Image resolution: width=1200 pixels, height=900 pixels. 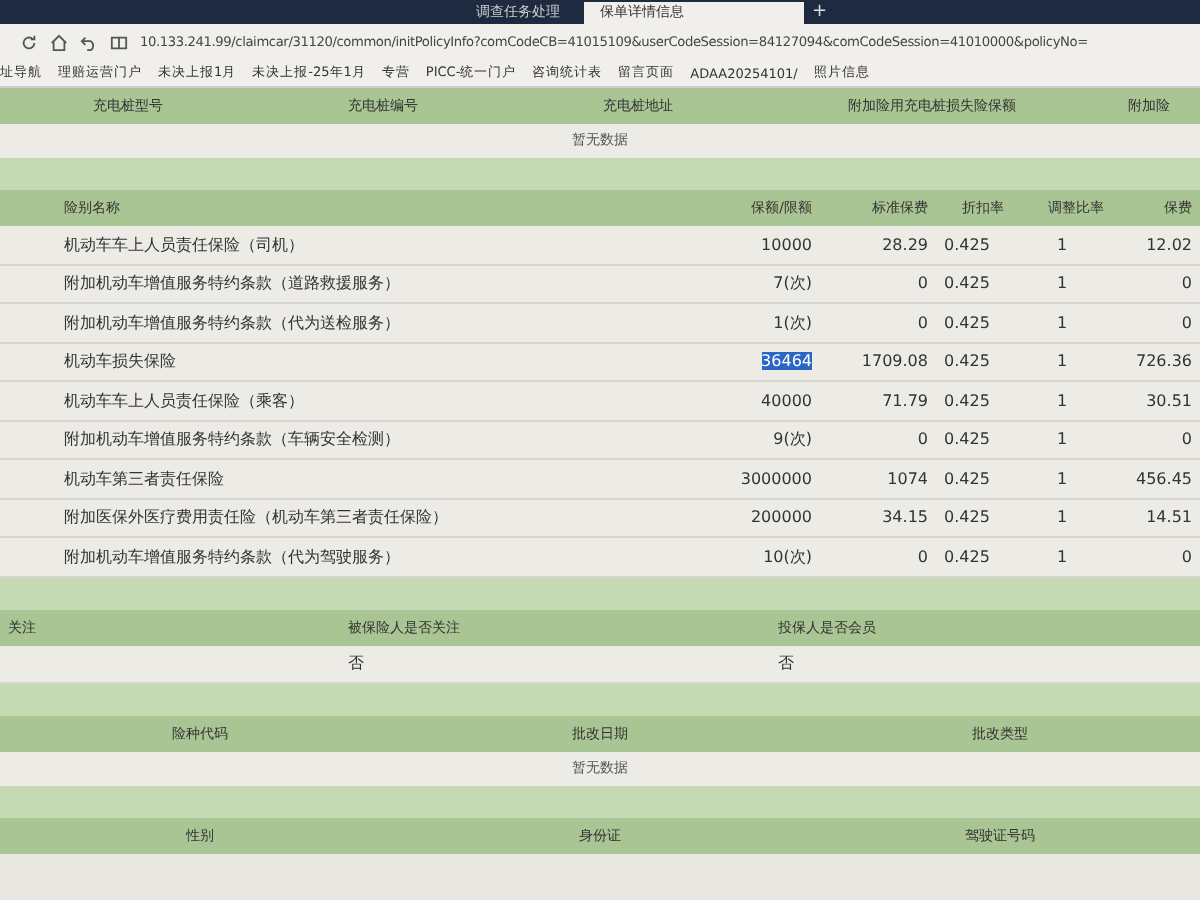 I want to click on table-cell-text: 附加医保外医疗费用责任险（机动车第三者责任保险）, so click(x=256, y=517).